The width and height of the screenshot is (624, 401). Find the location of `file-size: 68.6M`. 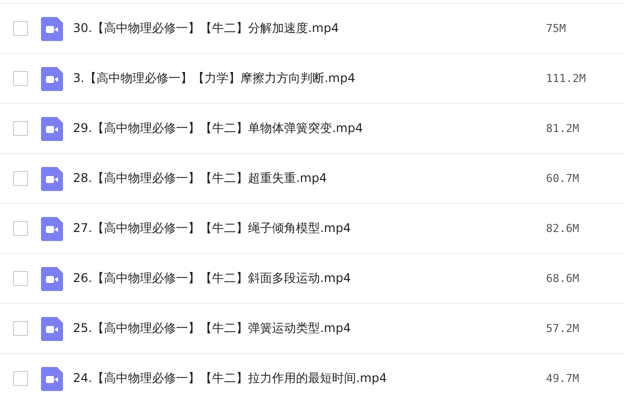

file-size: 68.6M is located at coordinates (563, 278).